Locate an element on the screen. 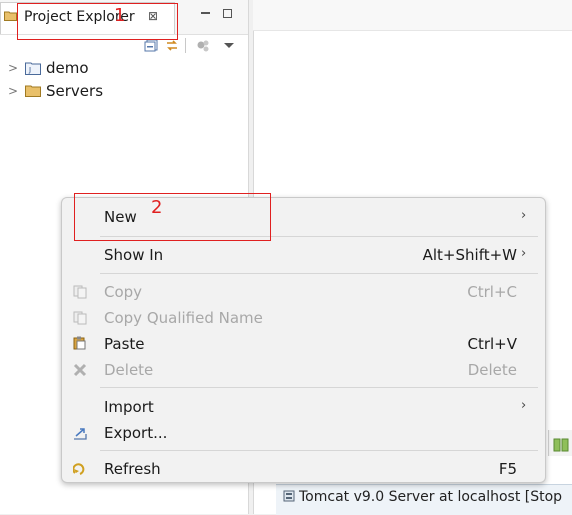 This screenshot has width=572, height=515. menu-item-delete: Delete Delete is located at coordinates (303, 370).